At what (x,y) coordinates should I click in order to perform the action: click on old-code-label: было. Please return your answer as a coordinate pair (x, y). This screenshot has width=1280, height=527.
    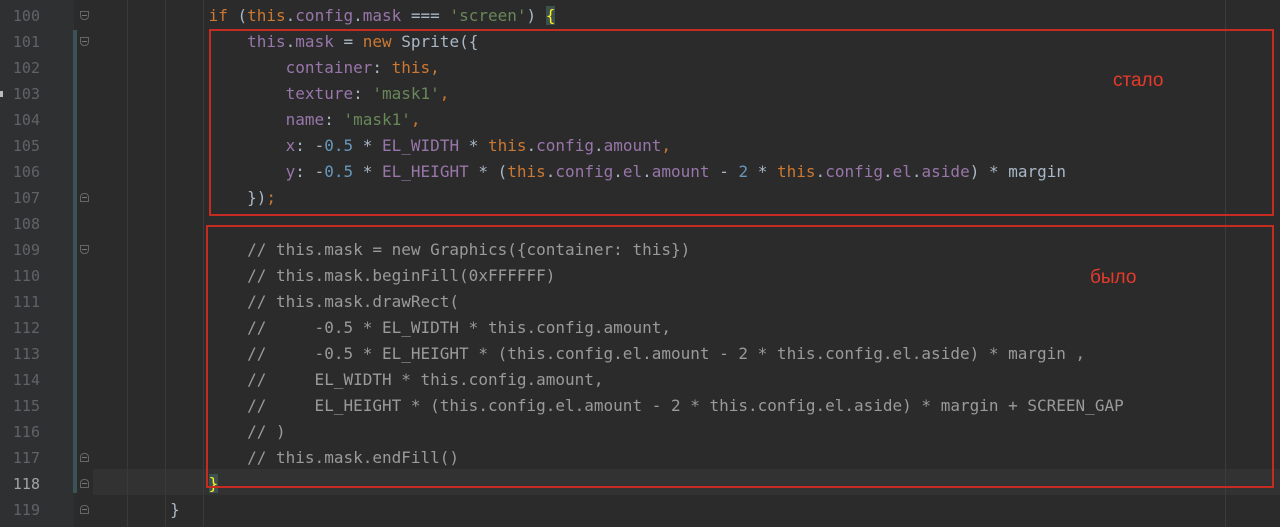
    Looking at the image, I should click on (1113, 277).